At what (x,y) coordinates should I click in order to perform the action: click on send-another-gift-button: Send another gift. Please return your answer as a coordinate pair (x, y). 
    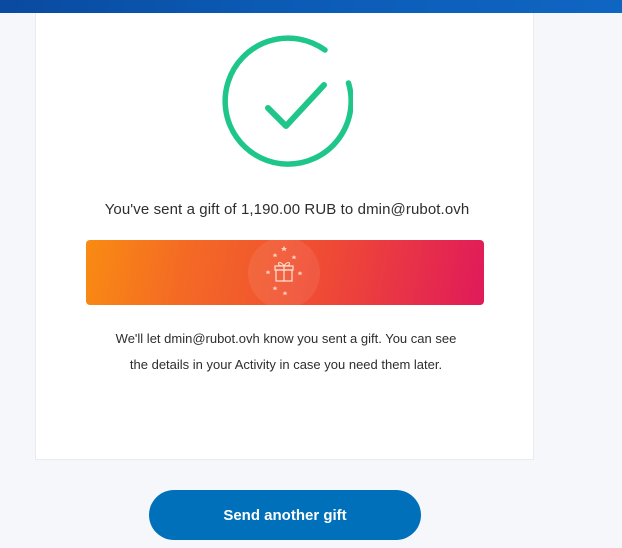
    Looking at the image, I should click on (285, 515).